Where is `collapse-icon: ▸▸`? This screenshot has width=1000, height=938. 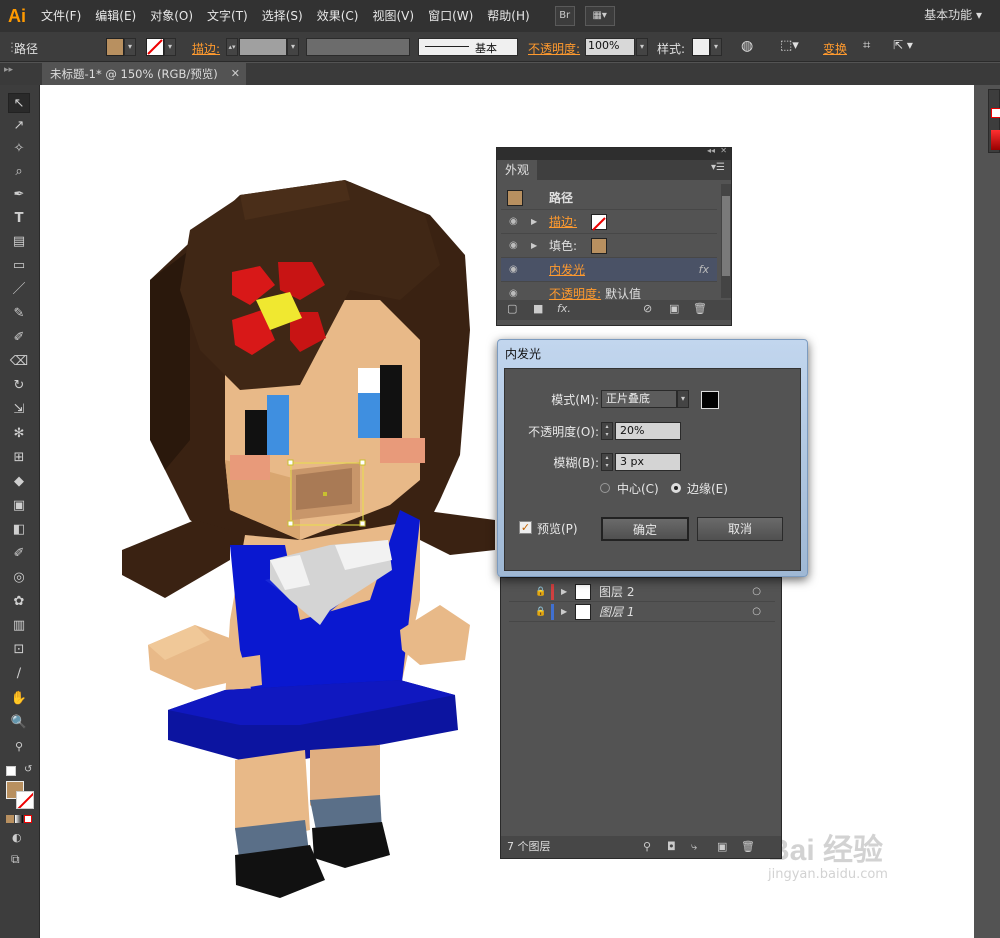
collapse-icon: ▸▸ is located at coordinates (8, 70).